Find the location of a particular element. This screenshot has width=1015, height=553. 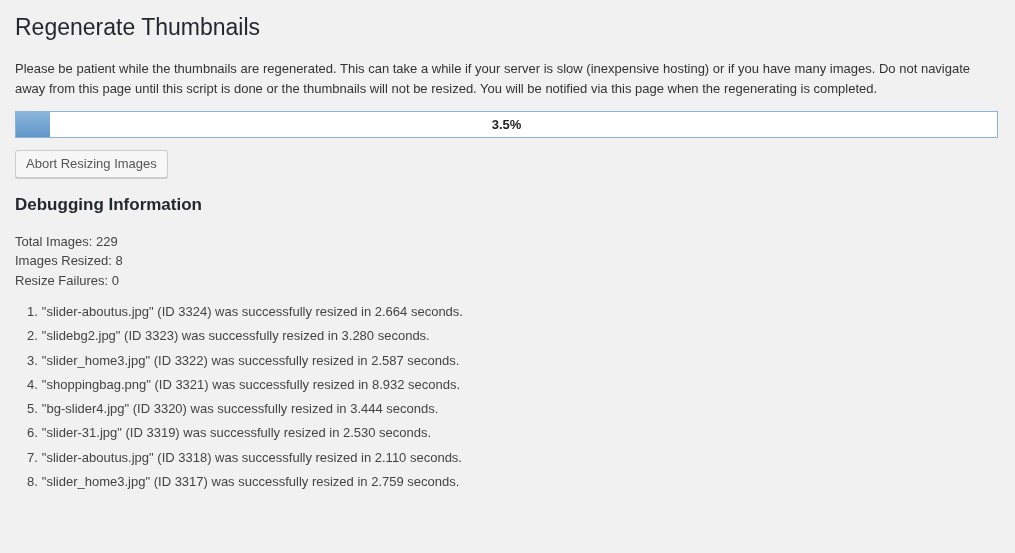

section-heading: Debugging Information is located at coordinates (108, 205).